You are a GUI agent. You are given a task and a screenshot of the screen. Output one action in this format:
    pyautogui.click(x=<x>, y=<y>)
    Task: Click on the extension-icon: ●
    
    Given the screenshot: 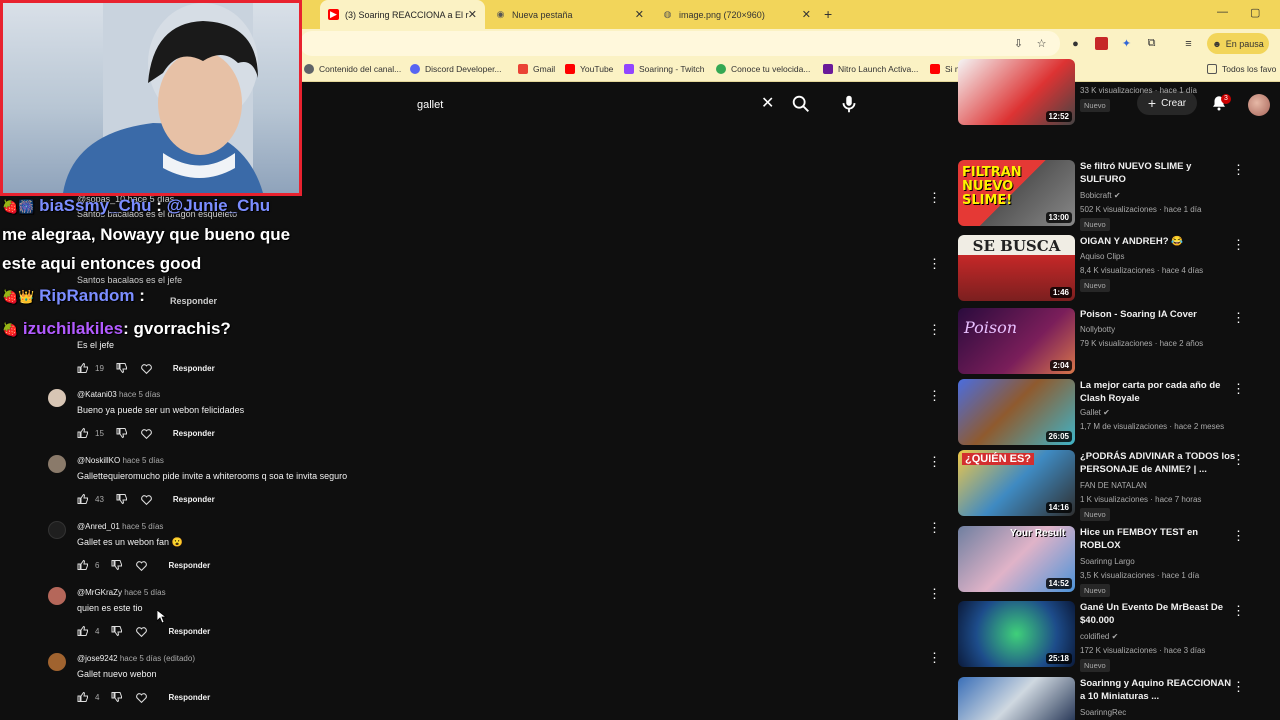 What is the action you would take?
    pyautogui.click(x=1075, y=43)
    